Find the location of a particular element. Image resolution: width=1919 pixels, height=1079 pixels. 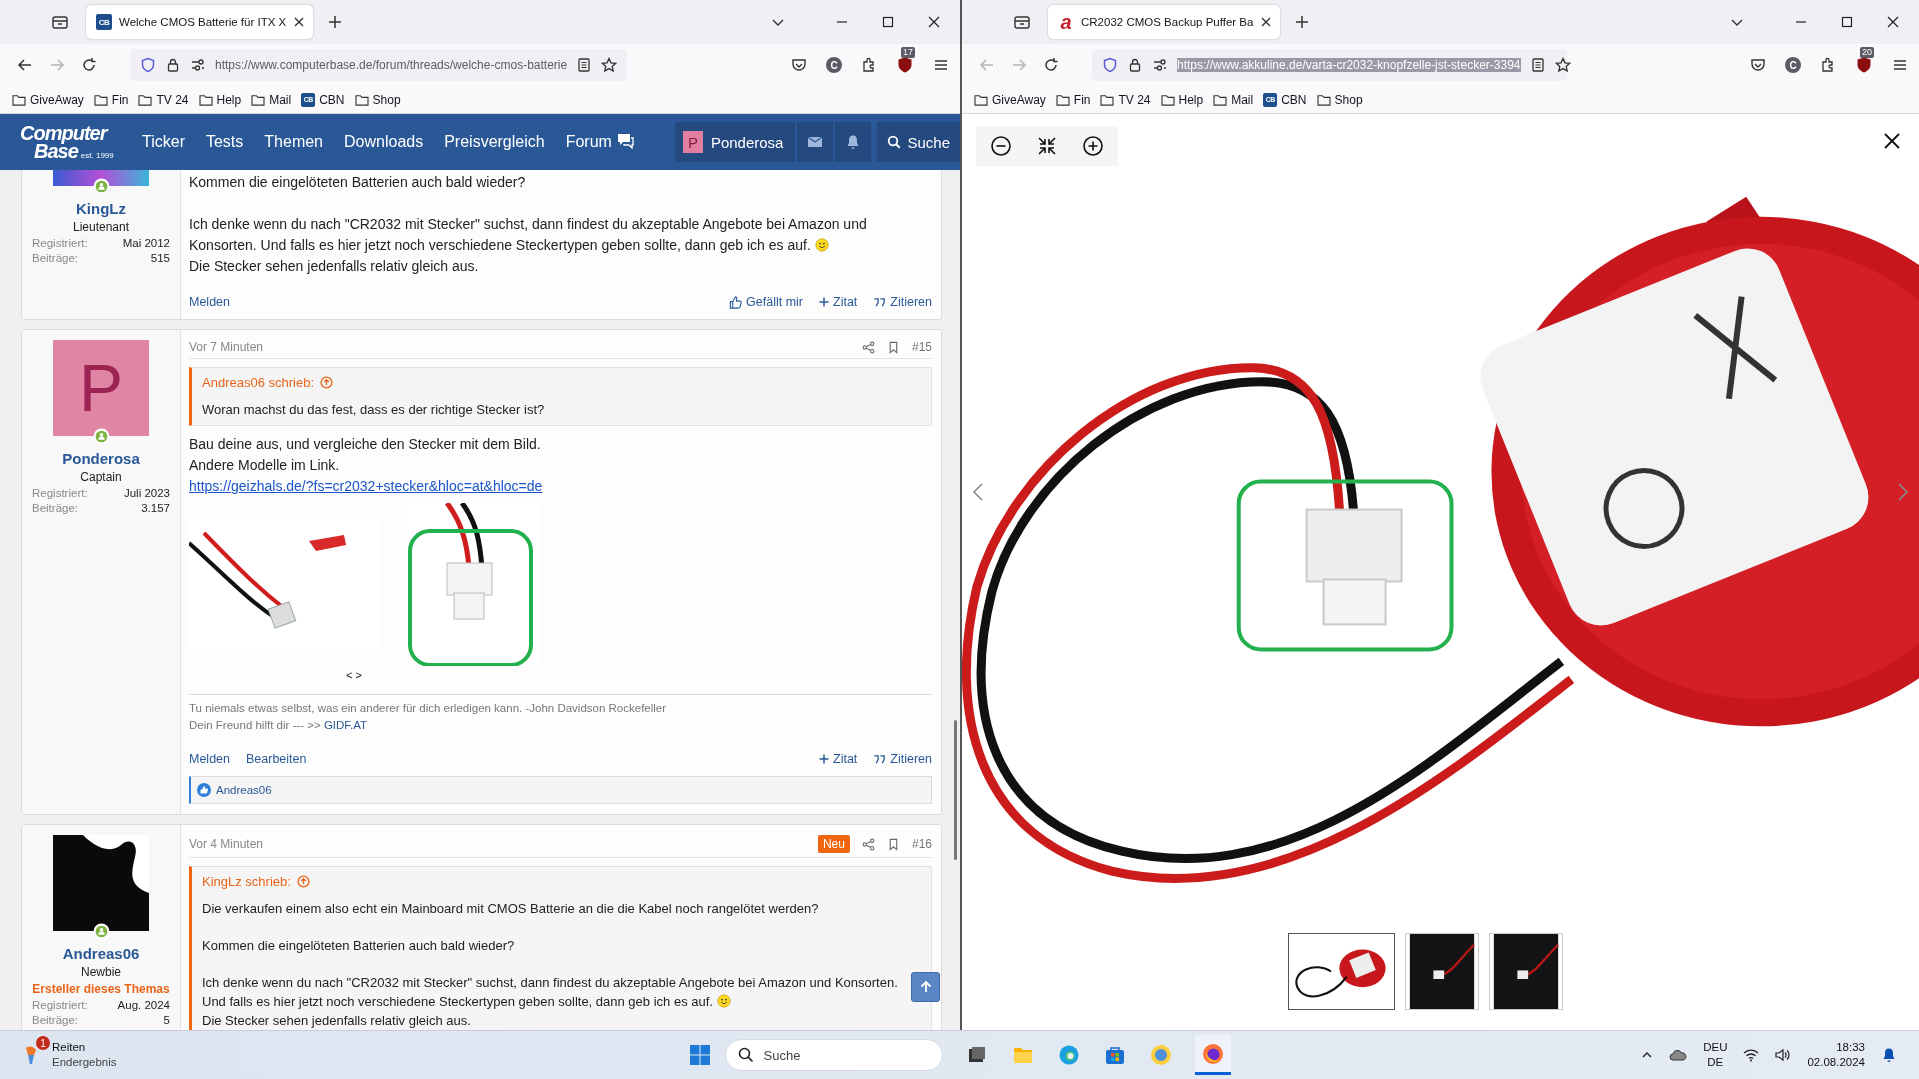

input-language-button: DEU DE is located at coordinates (1715, 1055).